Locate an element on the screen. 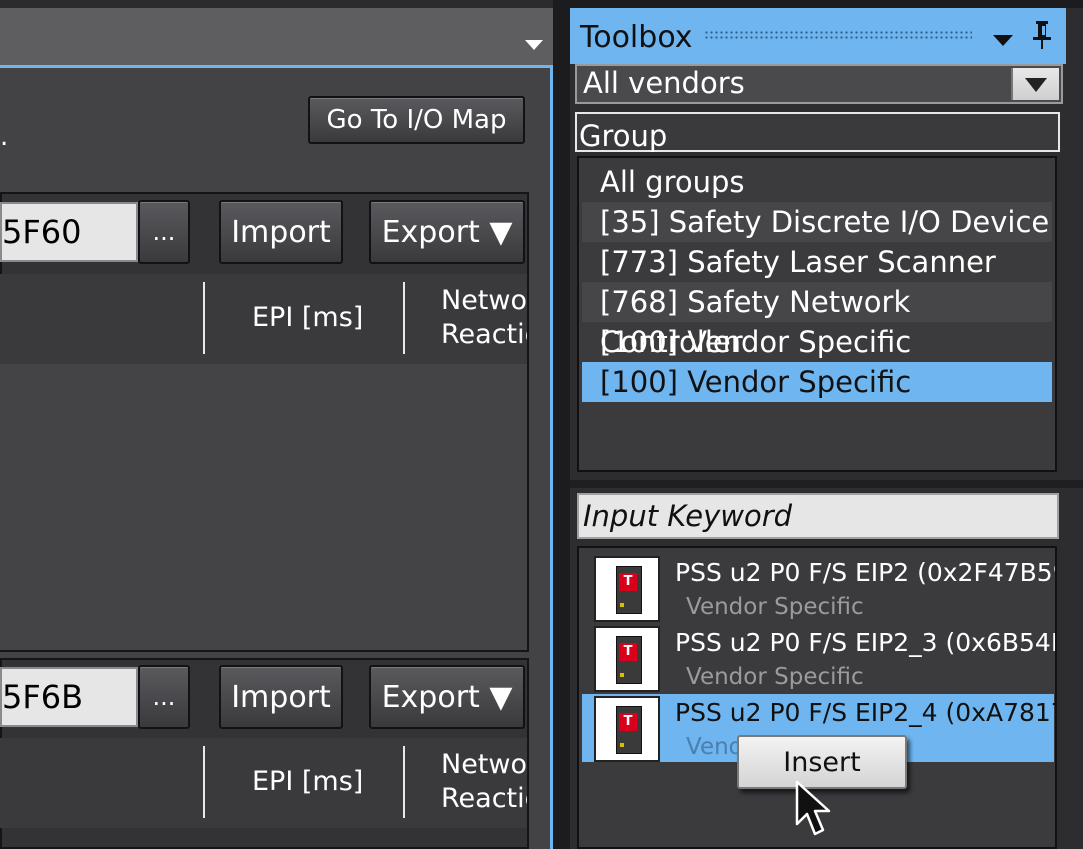  group-item: [768] Safety Network Controller is located at coordinates (817, 320).